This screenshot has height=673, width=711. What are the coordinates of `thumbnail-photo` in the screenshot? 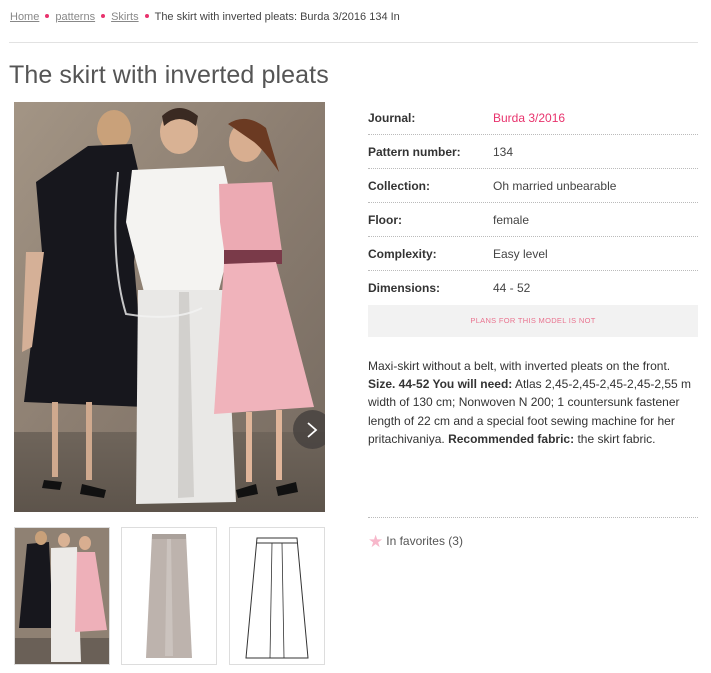 It's located at (62, 596).